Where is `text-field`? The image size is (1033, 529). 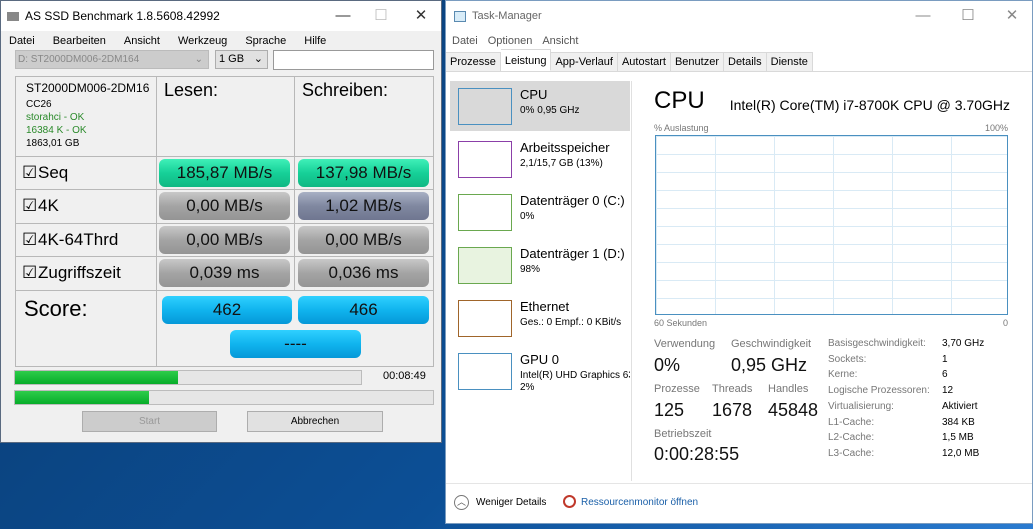
text-field is located at coordinates (353, 60).